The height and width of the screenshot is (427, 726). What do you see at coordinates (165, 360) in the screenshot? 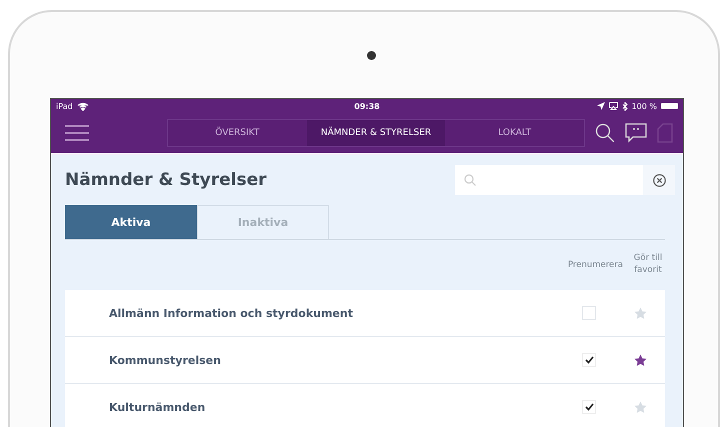
I see `row-title: Kommunstyrelsen` at bounding box center [165, 360].